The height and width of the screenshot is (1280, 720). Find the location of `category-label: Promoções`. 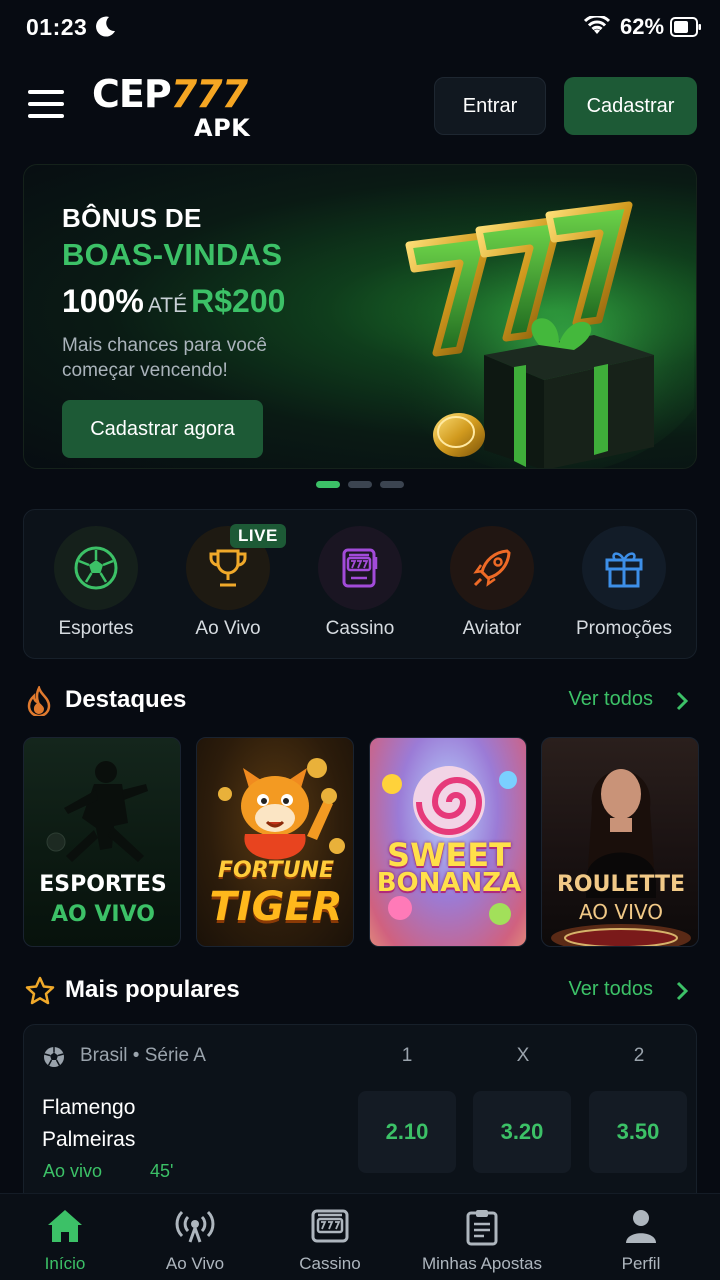

category-label: Promoções is located at coordinates (624, 628).